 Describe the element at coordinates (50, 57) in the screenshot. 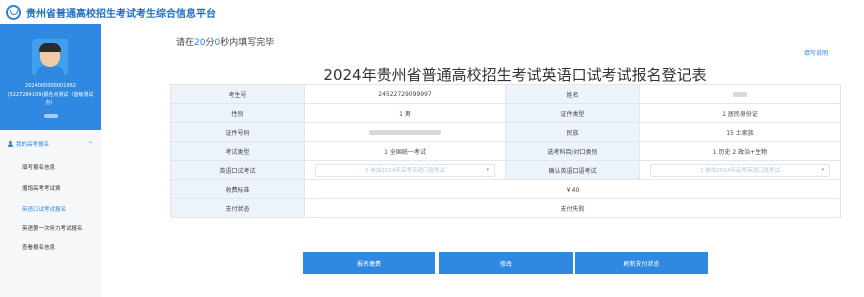

I see `avatar` at that location.